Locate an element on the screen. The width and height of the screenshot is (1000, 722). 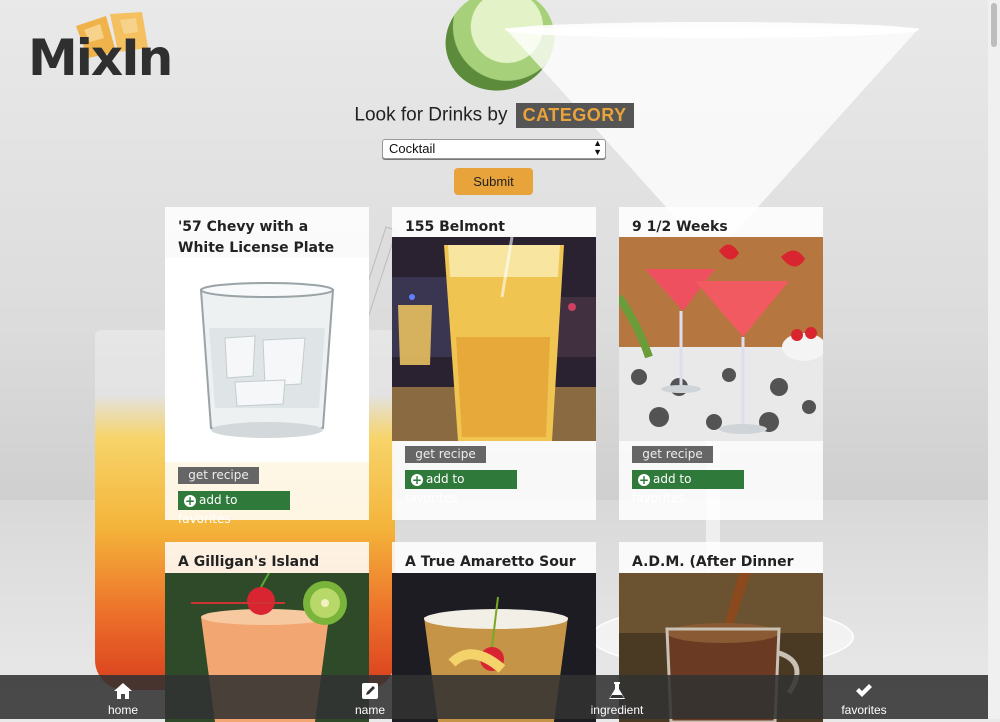
drink-name: 9 1/2 Weeks is located at coordinates (680, 227).